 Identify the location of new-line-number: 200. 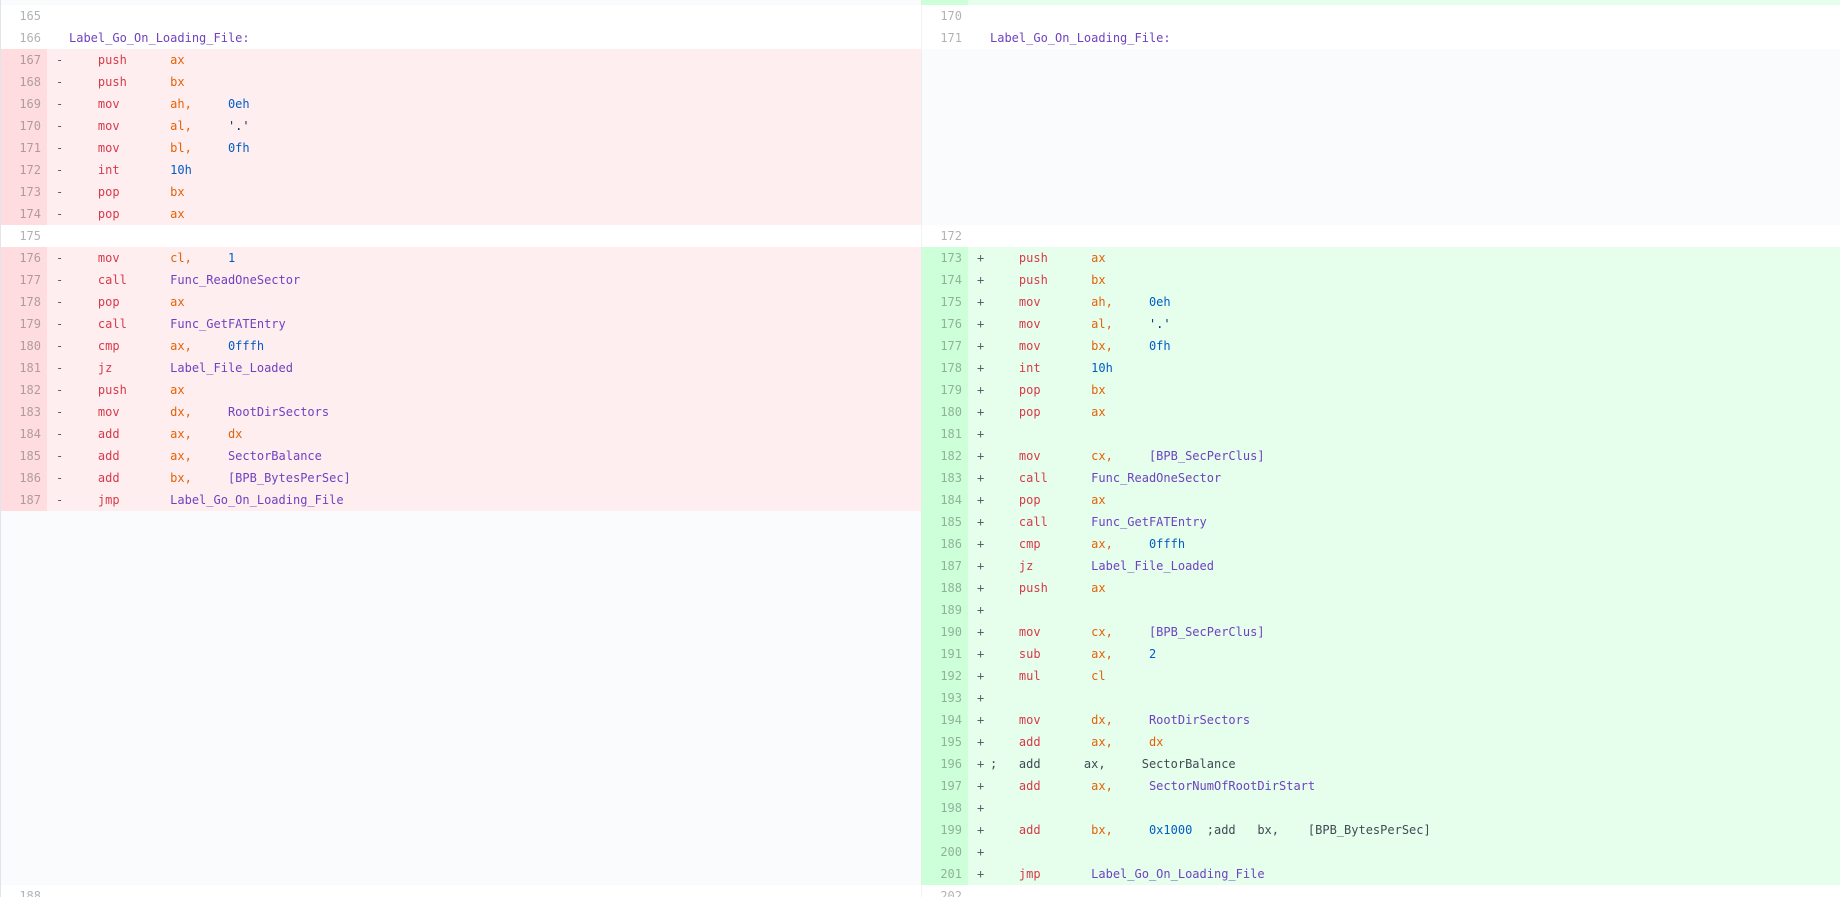
(945, 852).